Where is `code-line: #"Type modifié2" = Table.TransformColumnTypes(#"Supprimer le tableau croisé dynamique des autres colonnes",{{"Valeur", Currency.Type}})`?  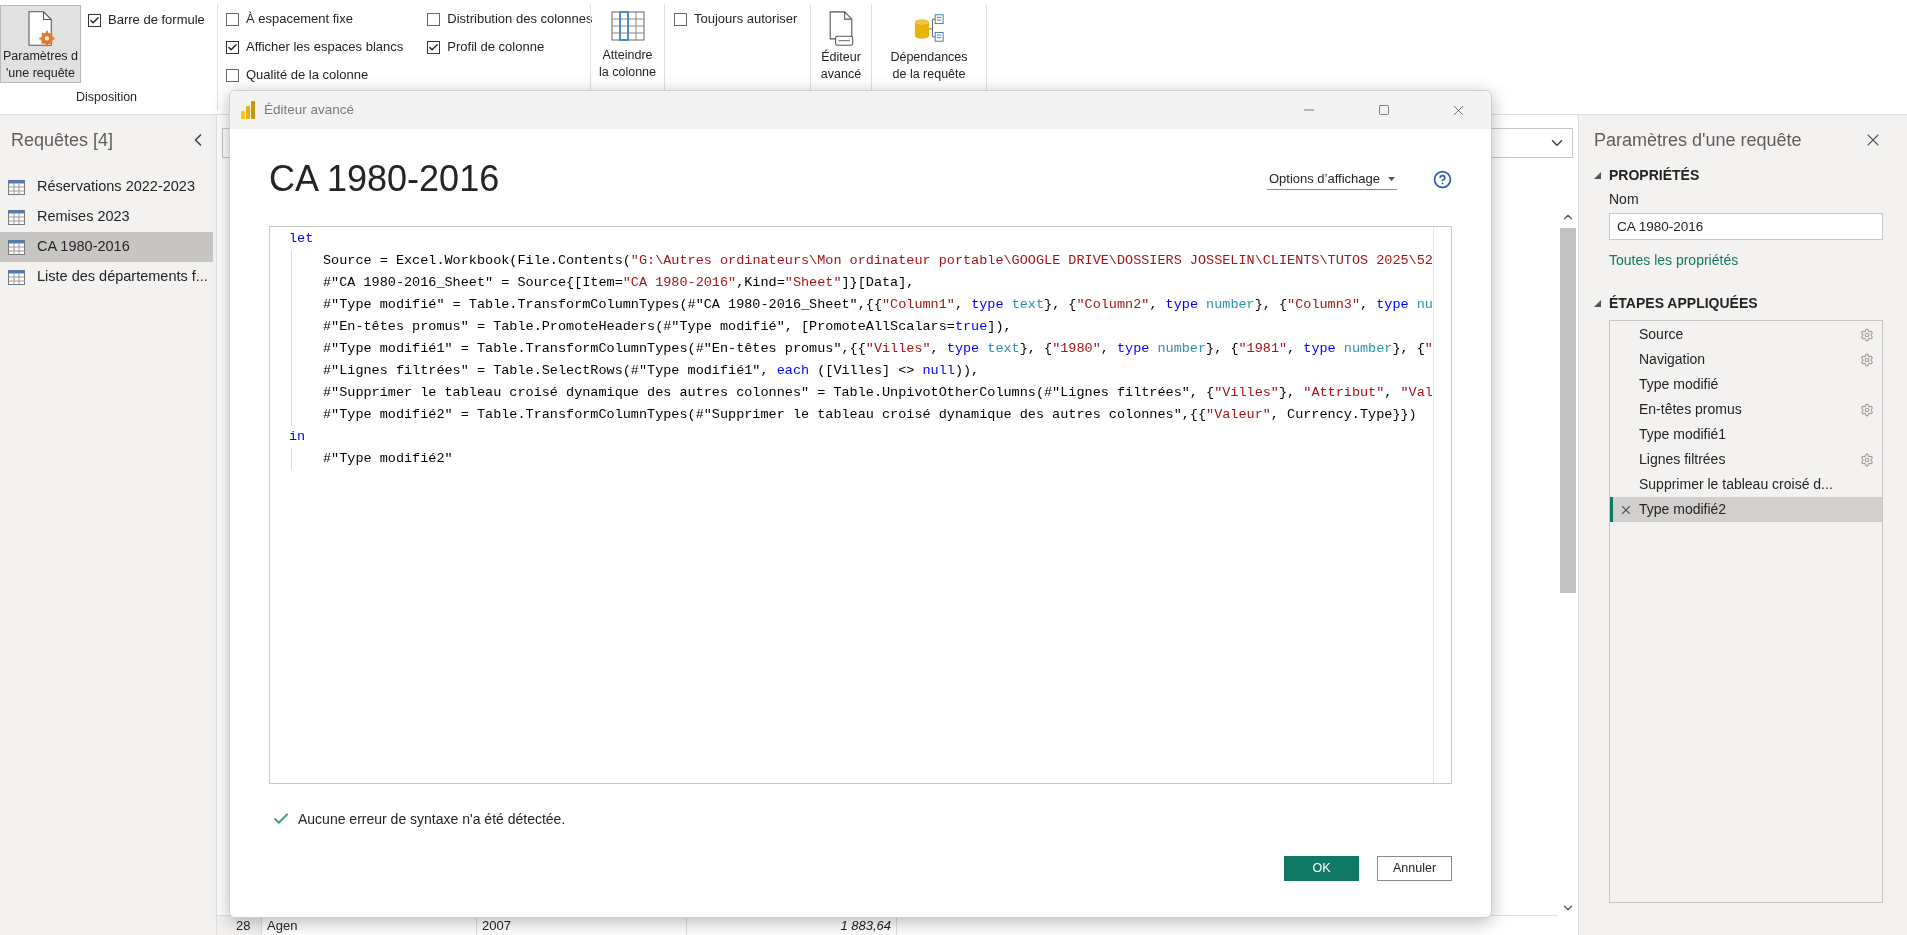 code-line: #"Type modifié2" = Table.TransformColumnTypes(#"Supprimer le tableau croisé dynamique des autres colonnes",{{"Valeur", Currency.Type}}) is located at coordinates (870, 415).